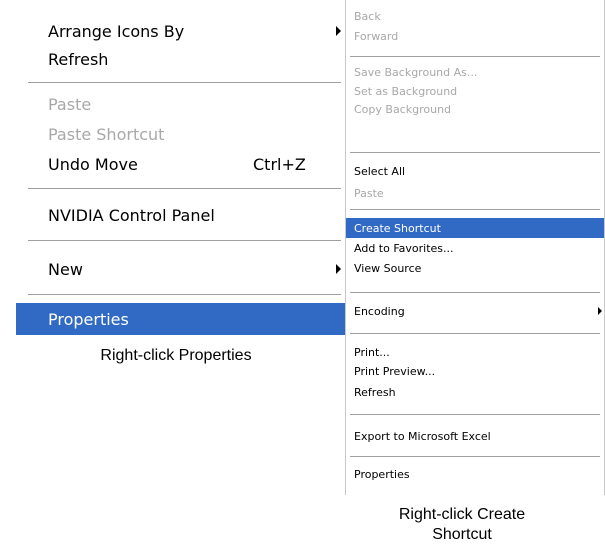  I want to click on menu-item-export-to-microsoft-excel: Export to Microsoft Excel, so click(475, 436).